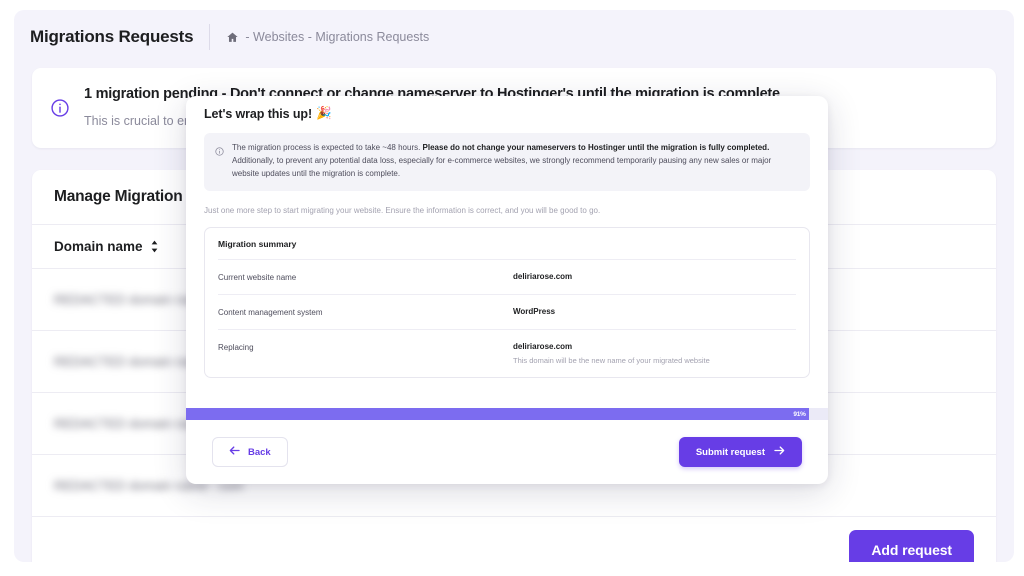  What do you see at coordinates (799, 414) in the screenshot?
I see `progress-label: 91%` at bounding box center [799, 414].